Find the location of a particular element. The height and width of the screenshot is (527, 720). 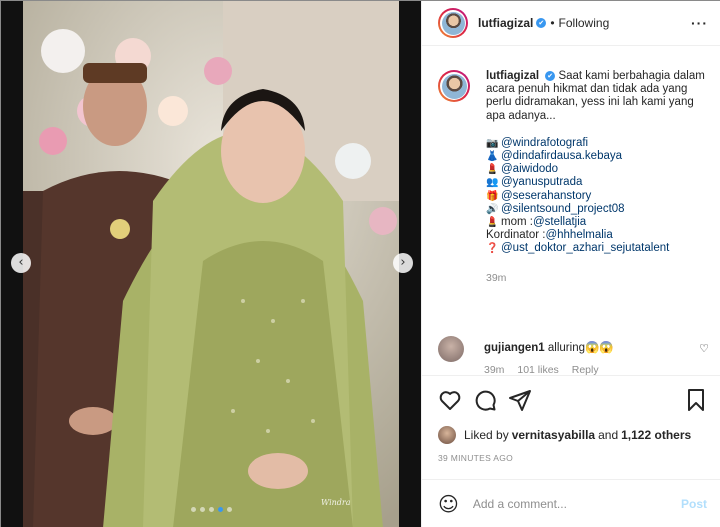

credit-item: 📷 @windrafotografi is located at coordinates (596, 143).